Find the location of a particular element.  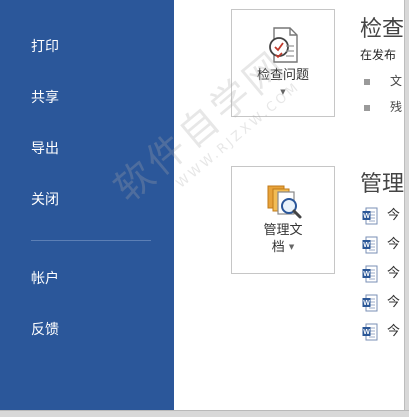

inspect-section-desc: 在发布 is located at coordinates (378, 55).